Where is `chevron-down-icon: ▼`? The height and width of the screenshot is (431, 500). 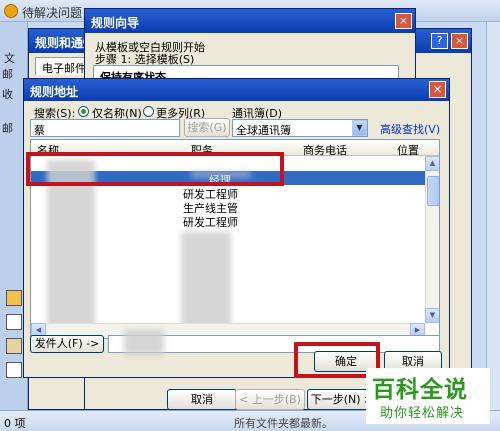 chevron-down-icon: ▼ is located at coordinates (359, 128).